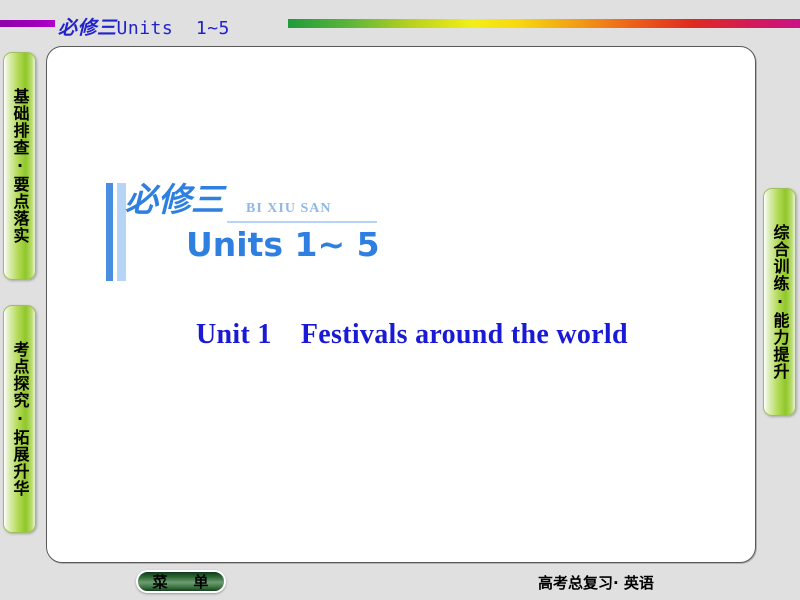  I want to click on header-units-label: Units 1~5, so click(173, 28).